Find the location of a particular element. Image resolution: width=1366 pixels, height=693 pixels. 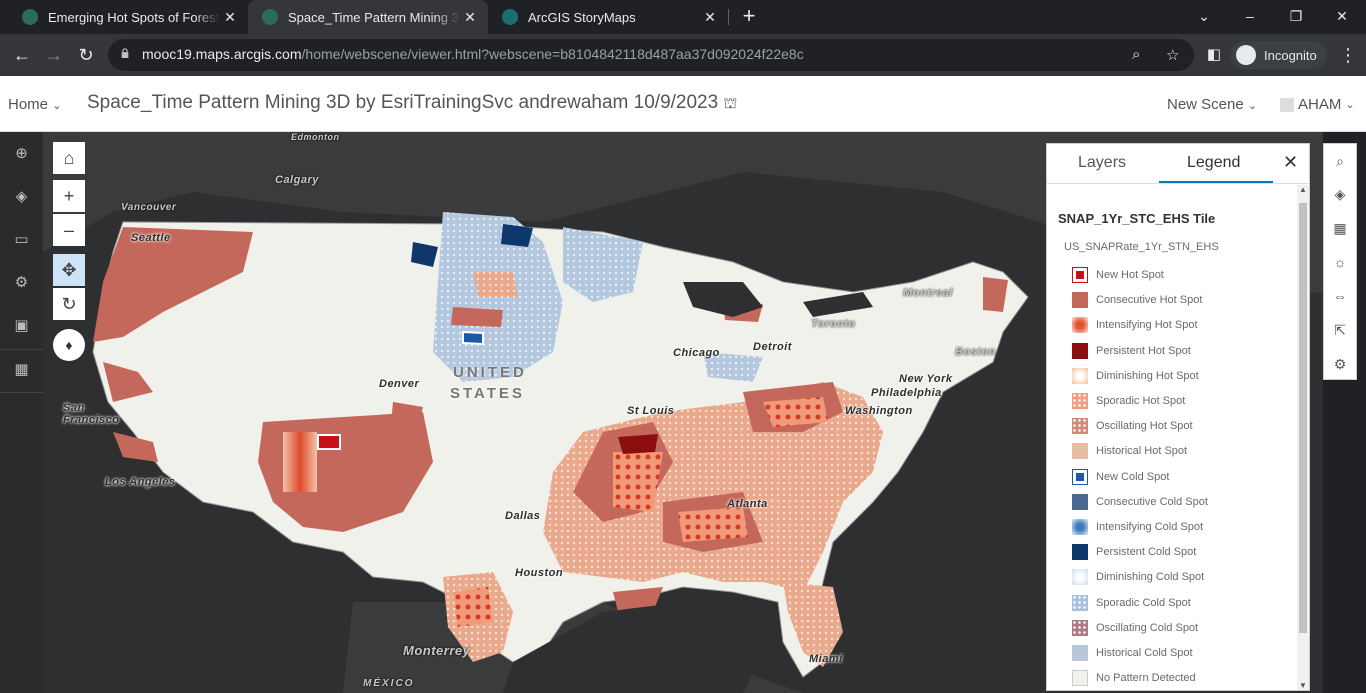

close-window-button: ✕ is located at coordinates (1342, 16).